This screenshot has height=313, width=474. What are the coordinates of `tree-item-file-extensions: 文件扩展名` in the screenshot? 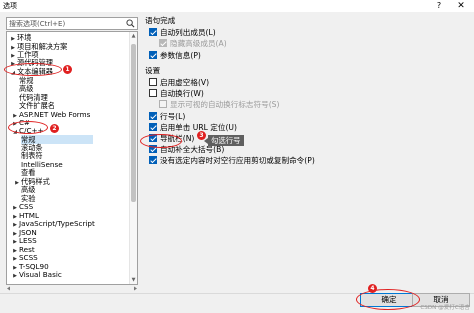 It's located at (37, 105).